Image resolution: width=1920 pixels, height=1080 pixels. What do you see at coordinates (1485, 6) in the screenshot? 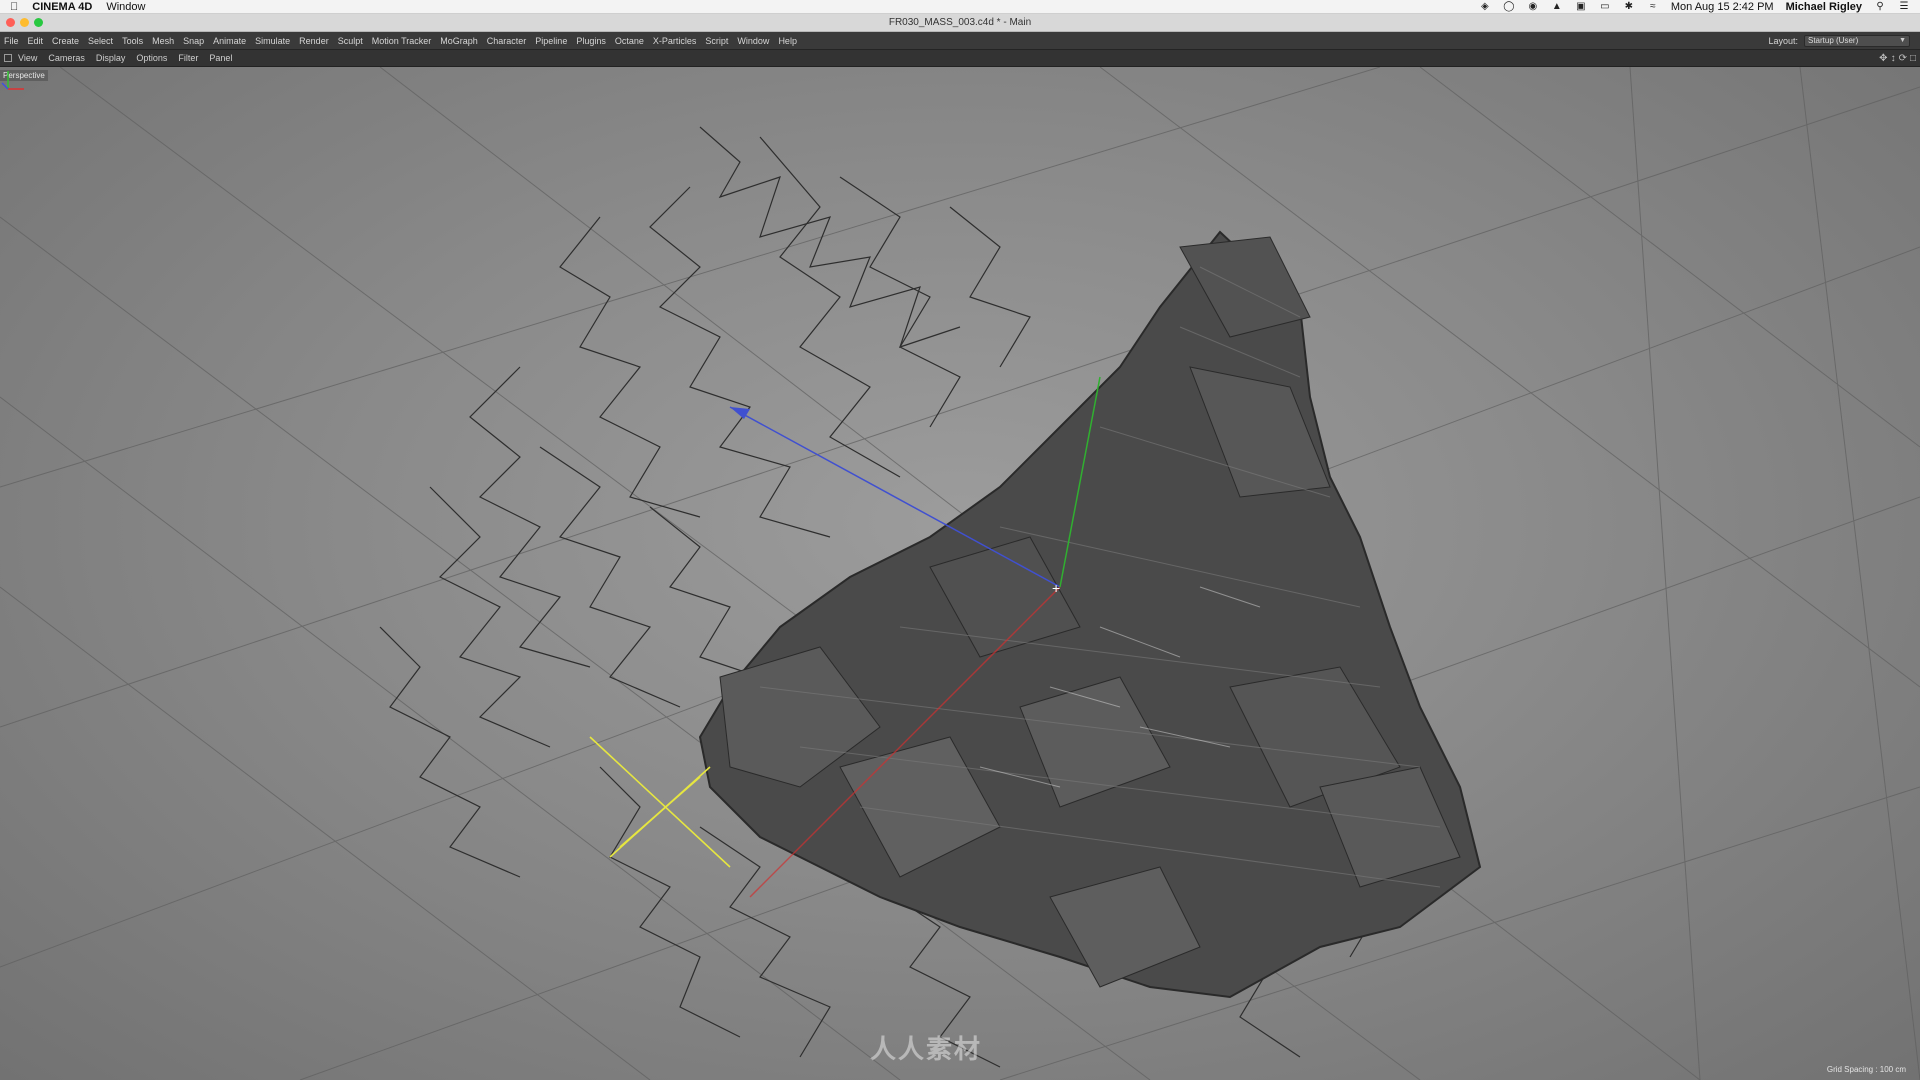
I see `dropbox-icon: ◈` at bounding box center [1485, 6].